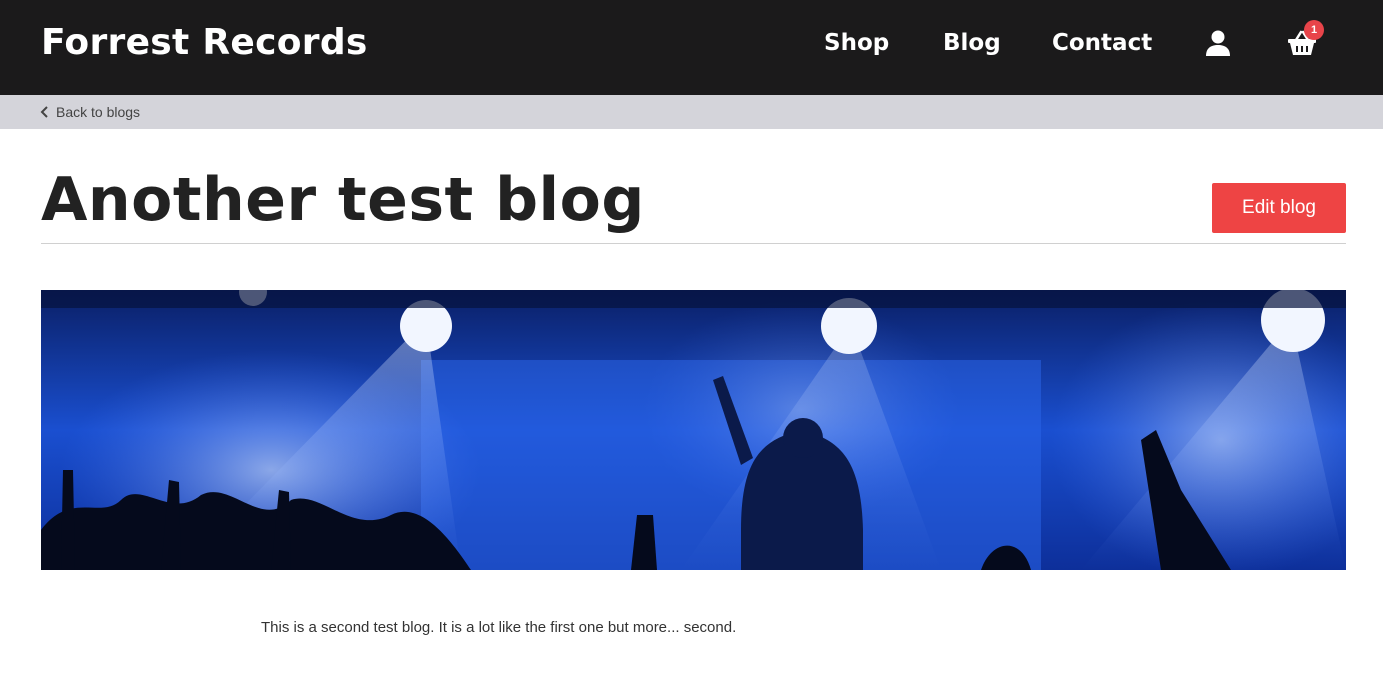 The image size is (1383, 690). What do you see at coordinates (693, 243) in the screenshot?
I see `title-divider` at bounding box center [693, 243].